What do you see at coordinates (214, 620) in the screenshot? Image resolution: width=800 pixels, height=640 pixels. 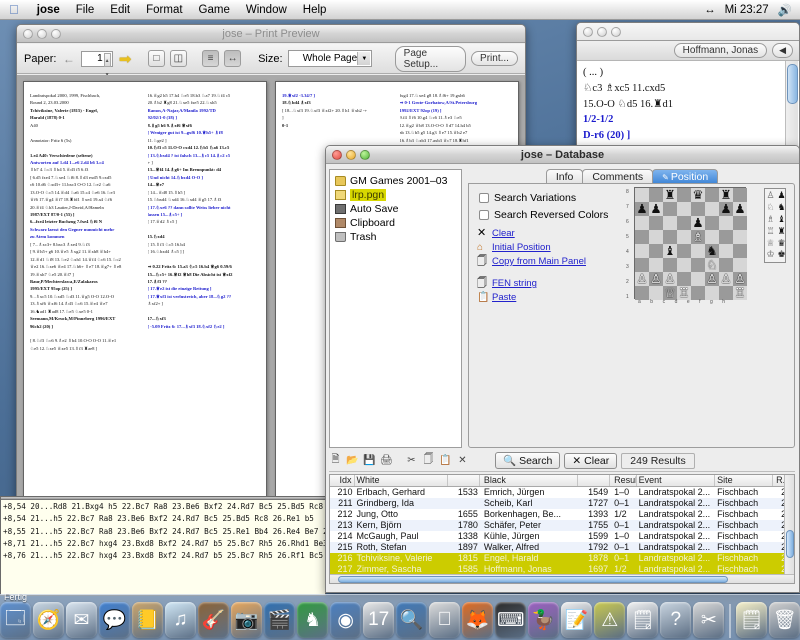 I see `dock-icon-gargeband: 🎸` at bounding box center [214, 620].